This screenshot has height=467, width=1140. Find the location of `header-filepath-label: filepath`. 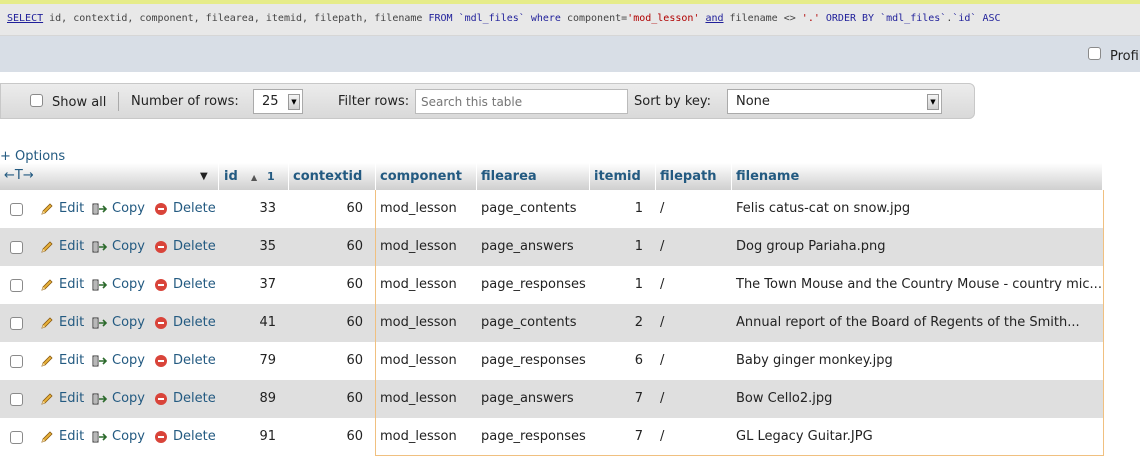

header-filepath-label: filepath is located at coordinates (688, 176).